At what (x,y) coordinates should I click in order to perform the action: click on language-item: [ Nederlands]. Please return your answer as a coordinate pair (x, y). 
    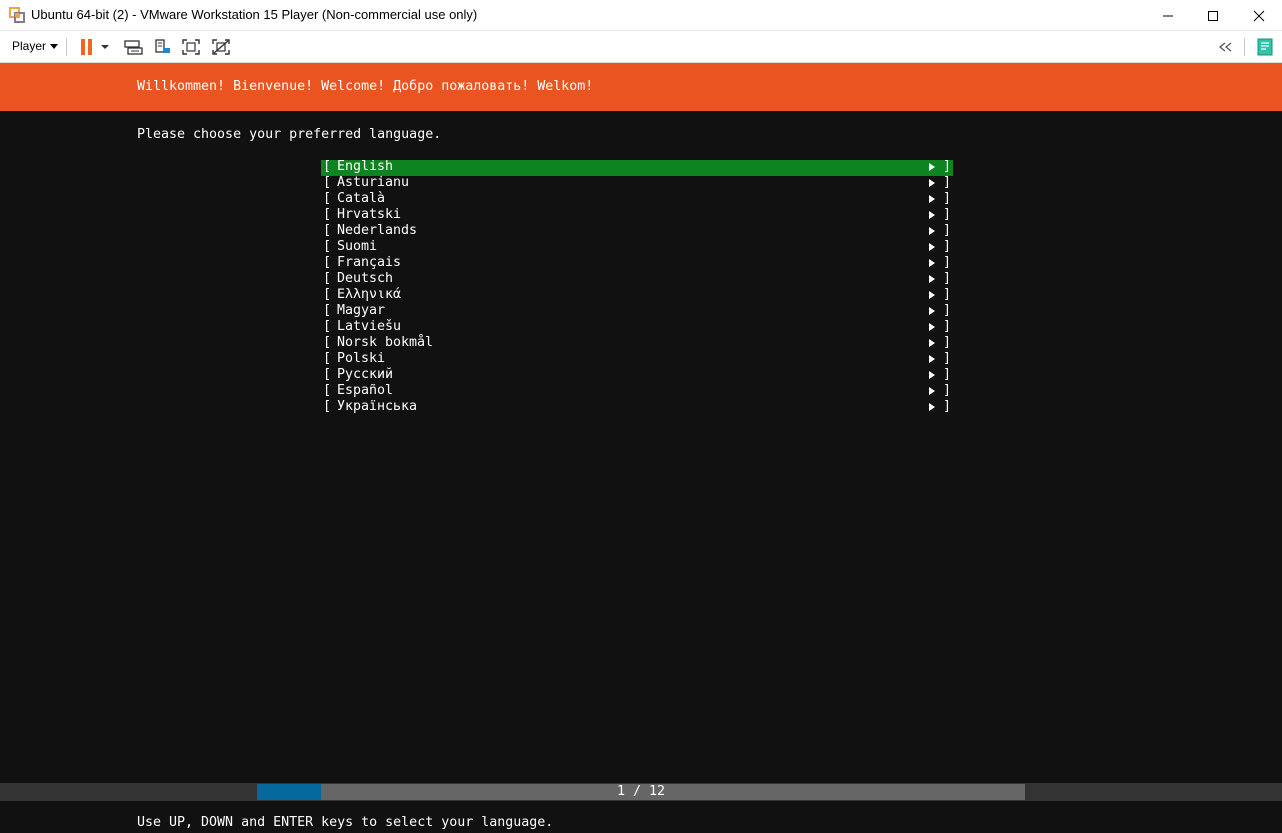
    Looking at the image, I should click on (637, 231).